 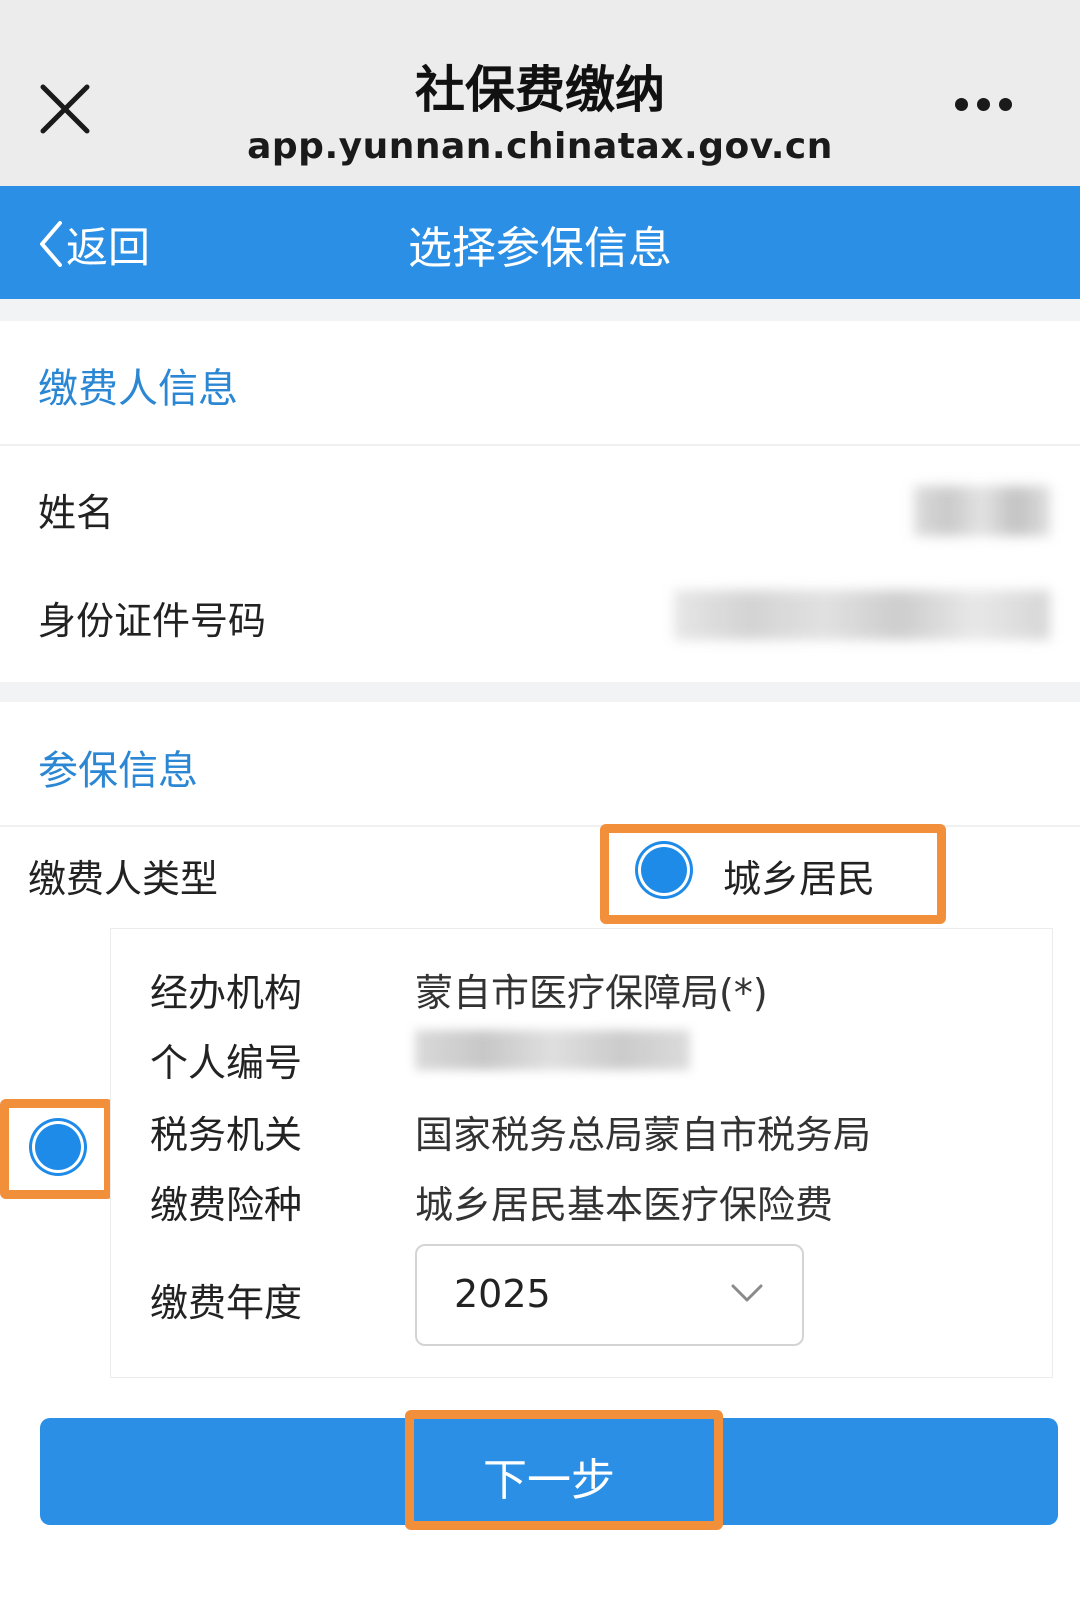 What do you see at coordinates (118, 771) in the screenshot?
I see `insurance-info-heading: 参保信息` at bounding box center [118, 771].